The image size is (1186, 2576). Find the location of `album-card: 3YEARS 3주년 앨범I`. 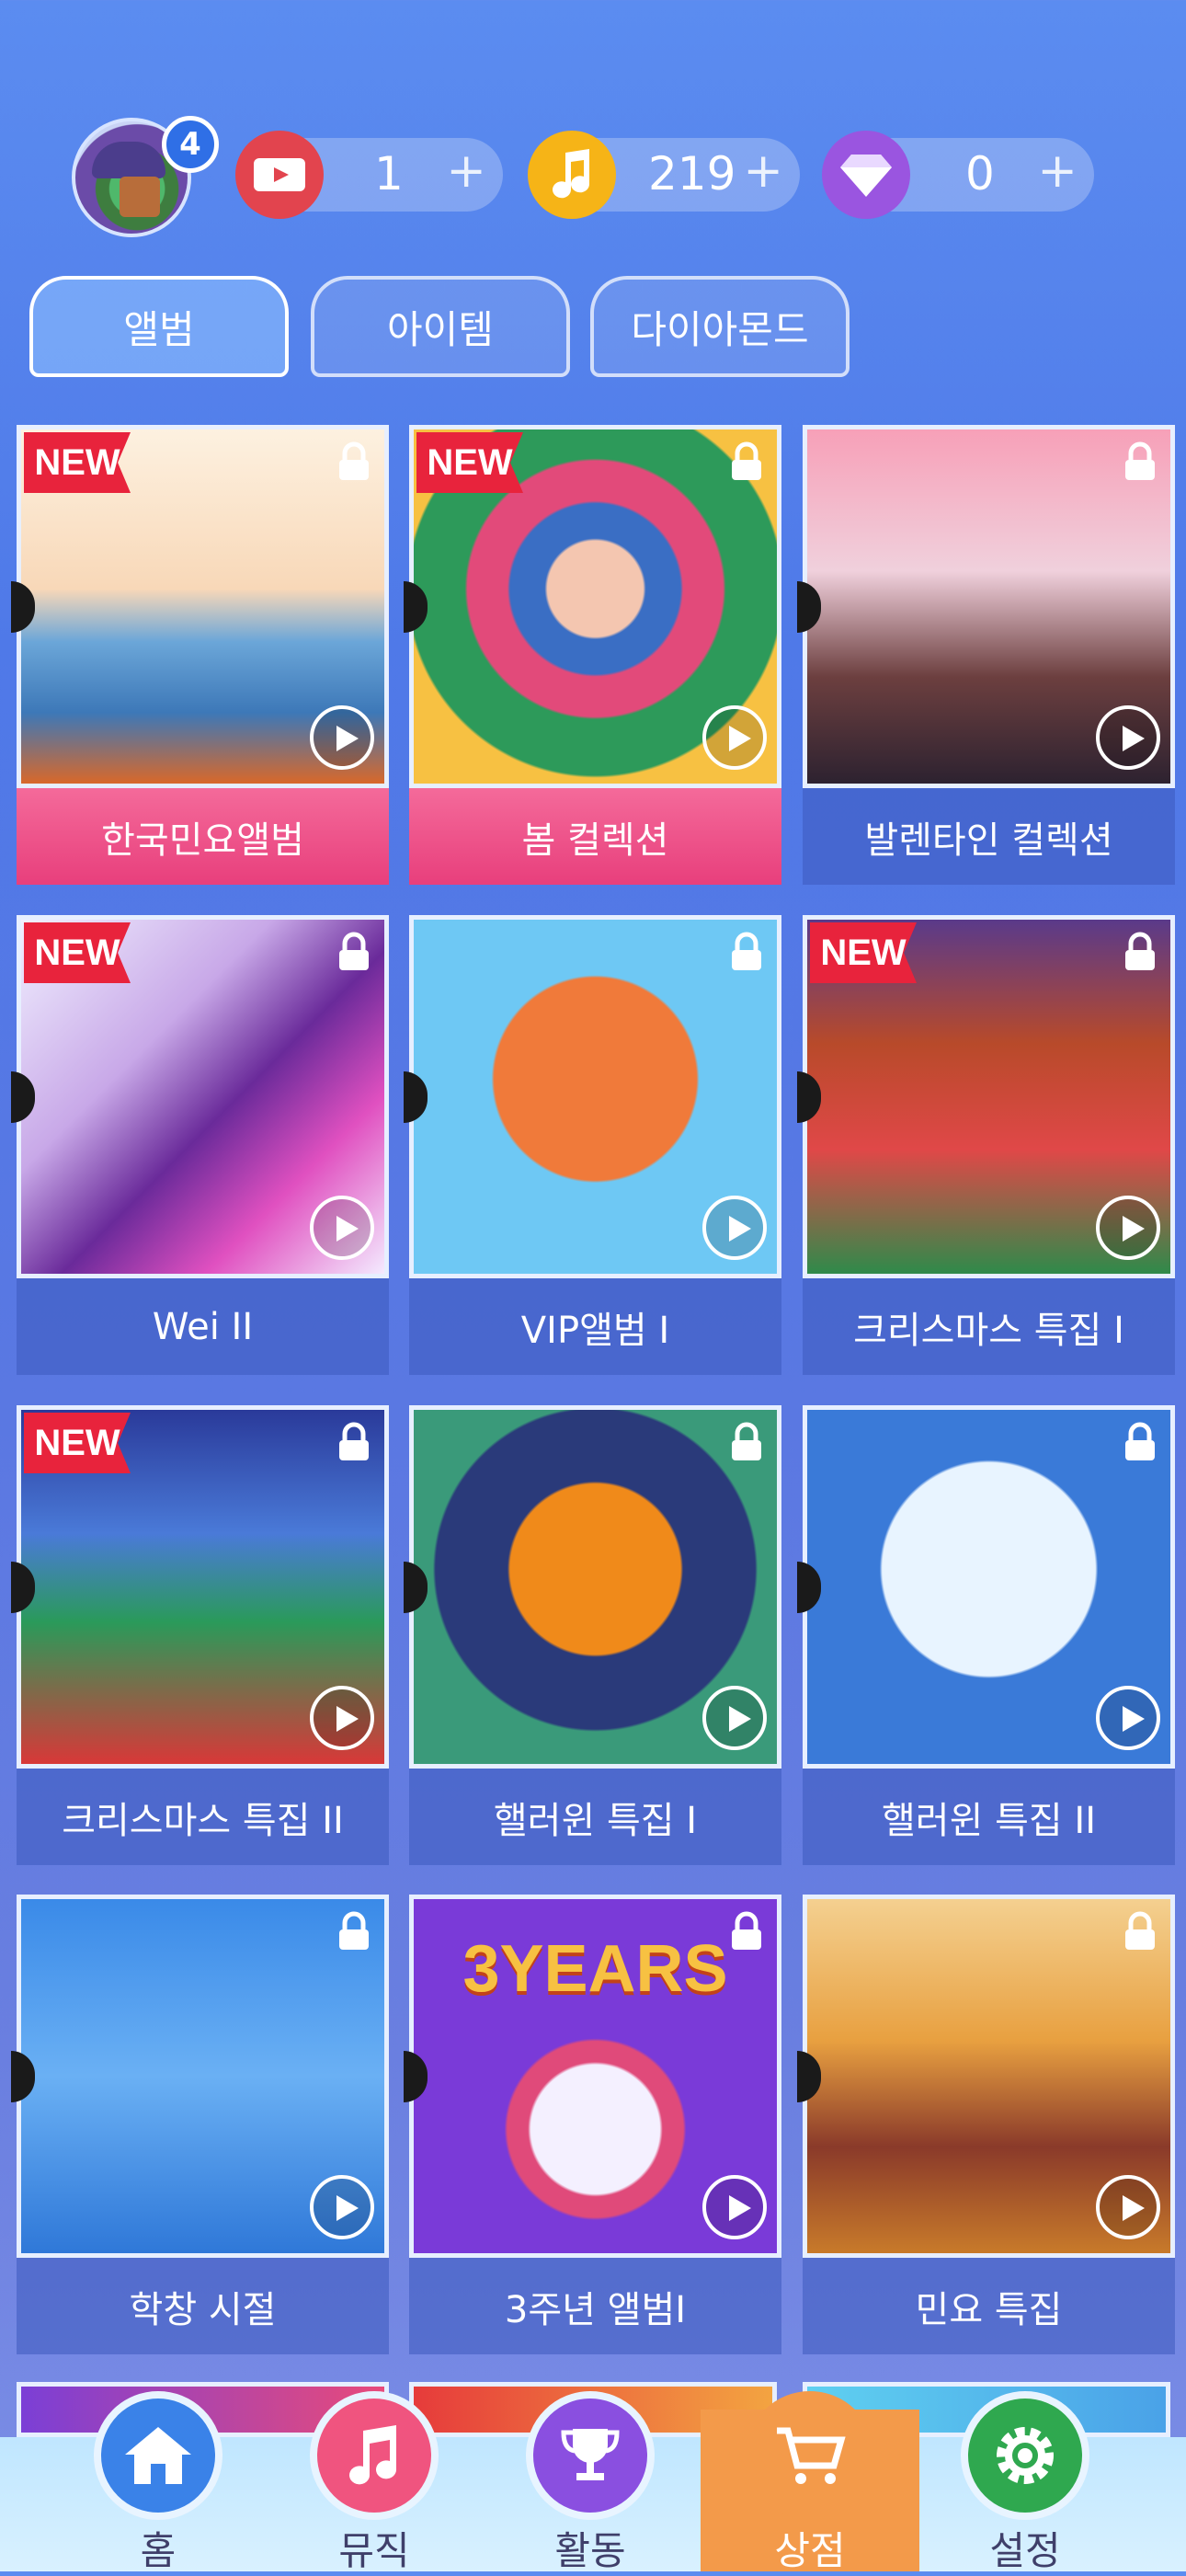

album-card: 3YEARS 3주년 앨범I is located at coordinates (592, 2125).